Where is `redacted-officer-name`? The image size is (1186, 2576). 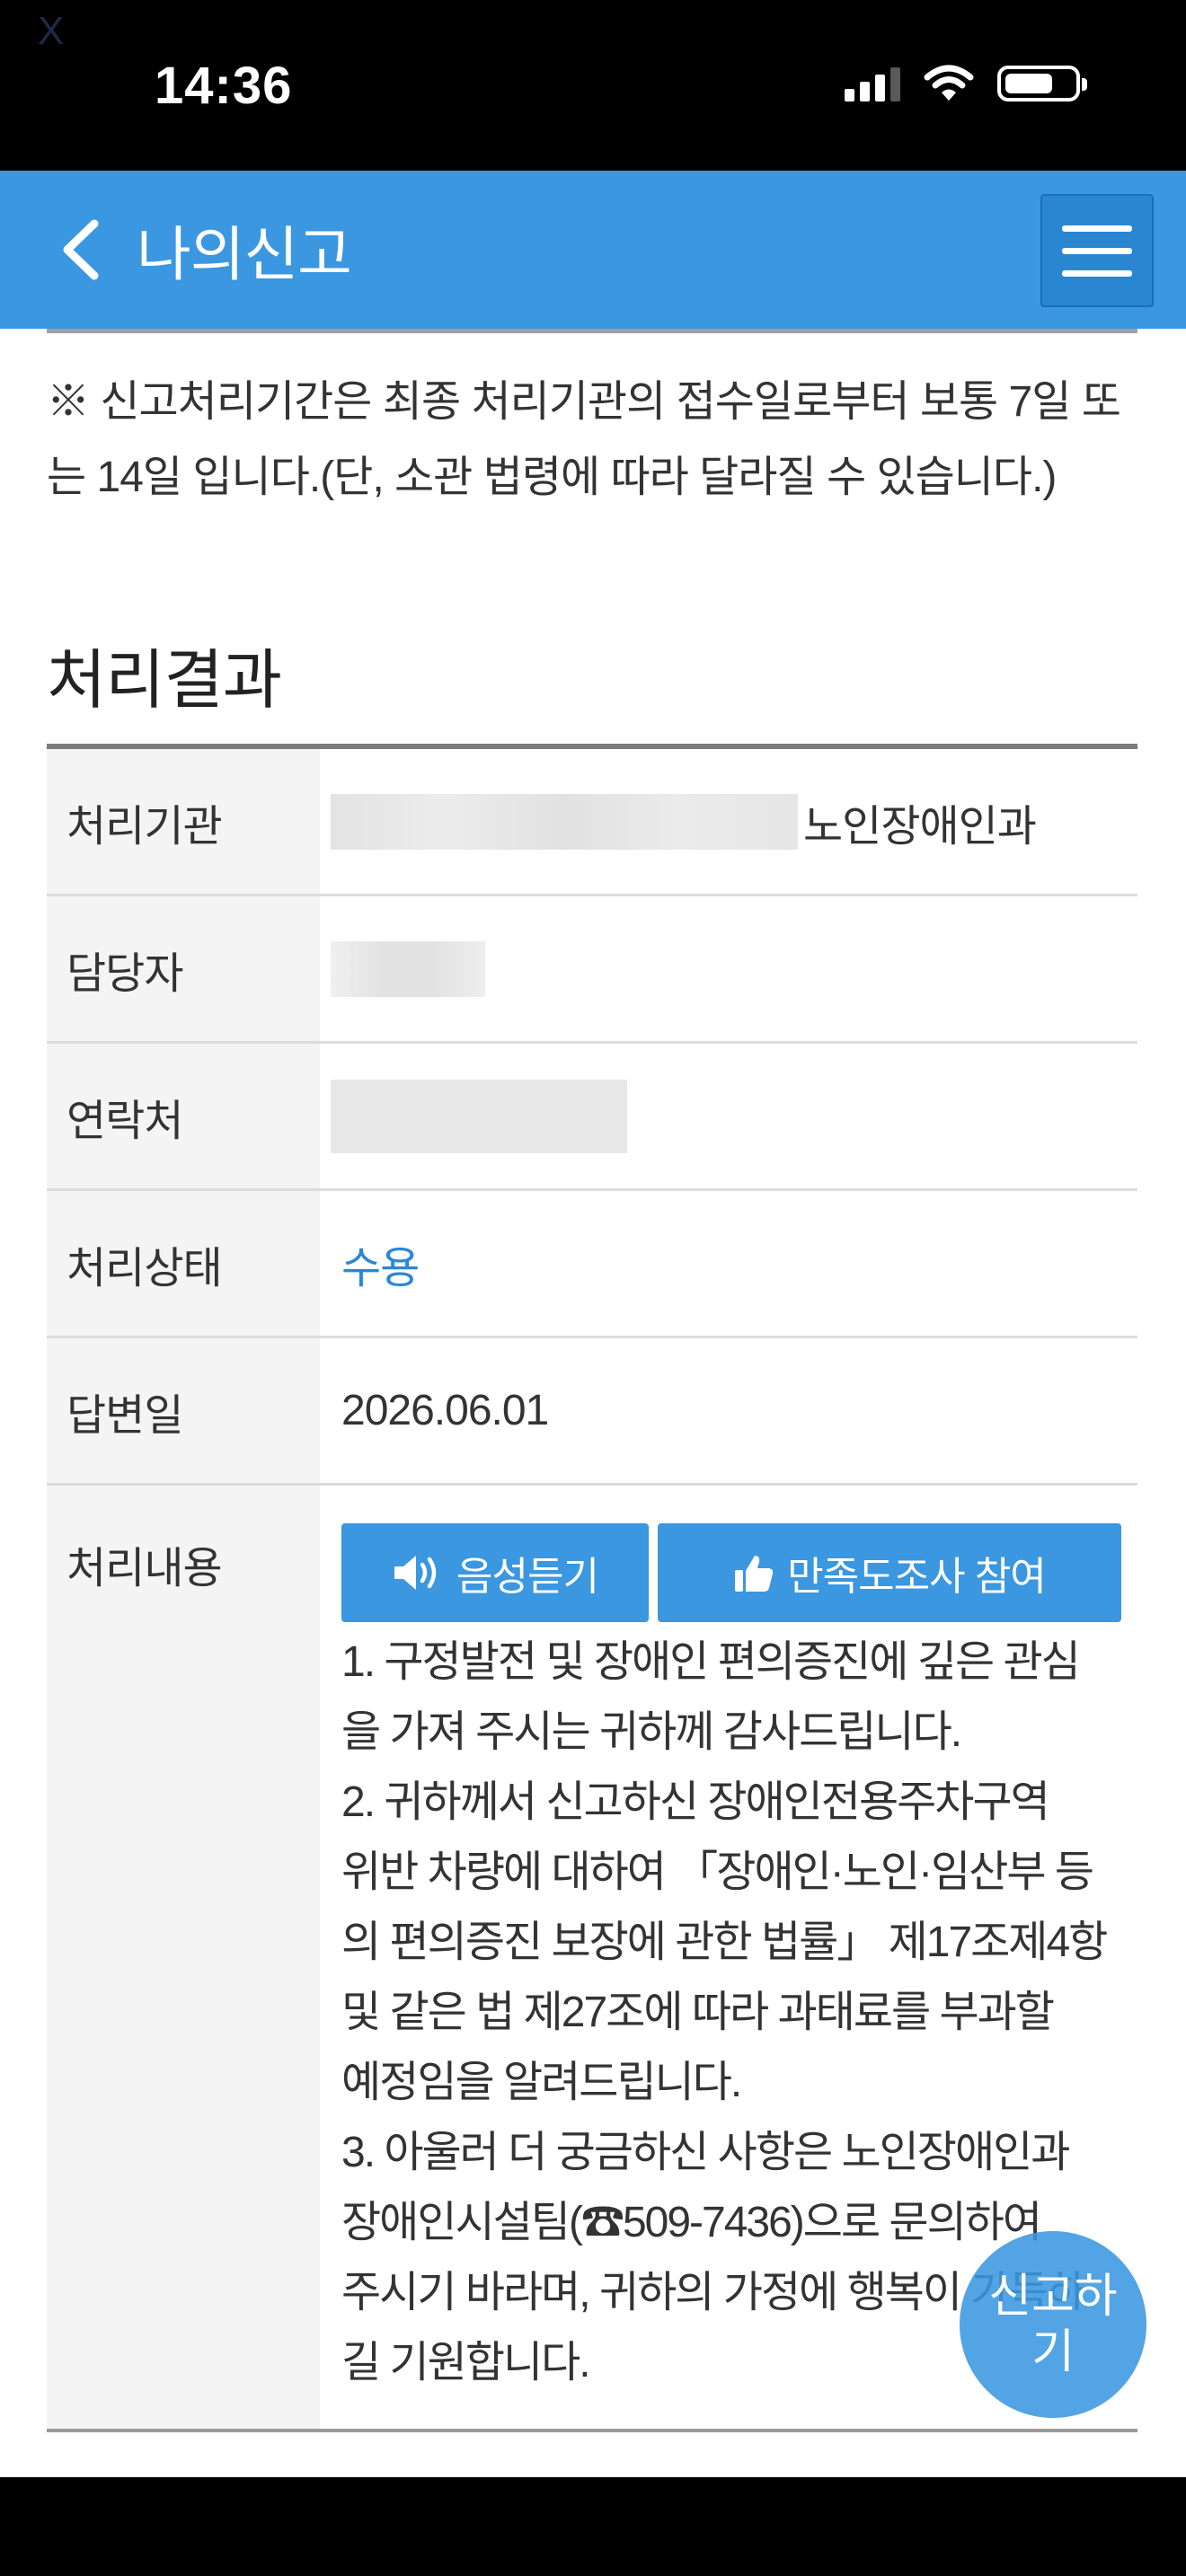
redacted-officer-name is located at coordinates (408, 968).